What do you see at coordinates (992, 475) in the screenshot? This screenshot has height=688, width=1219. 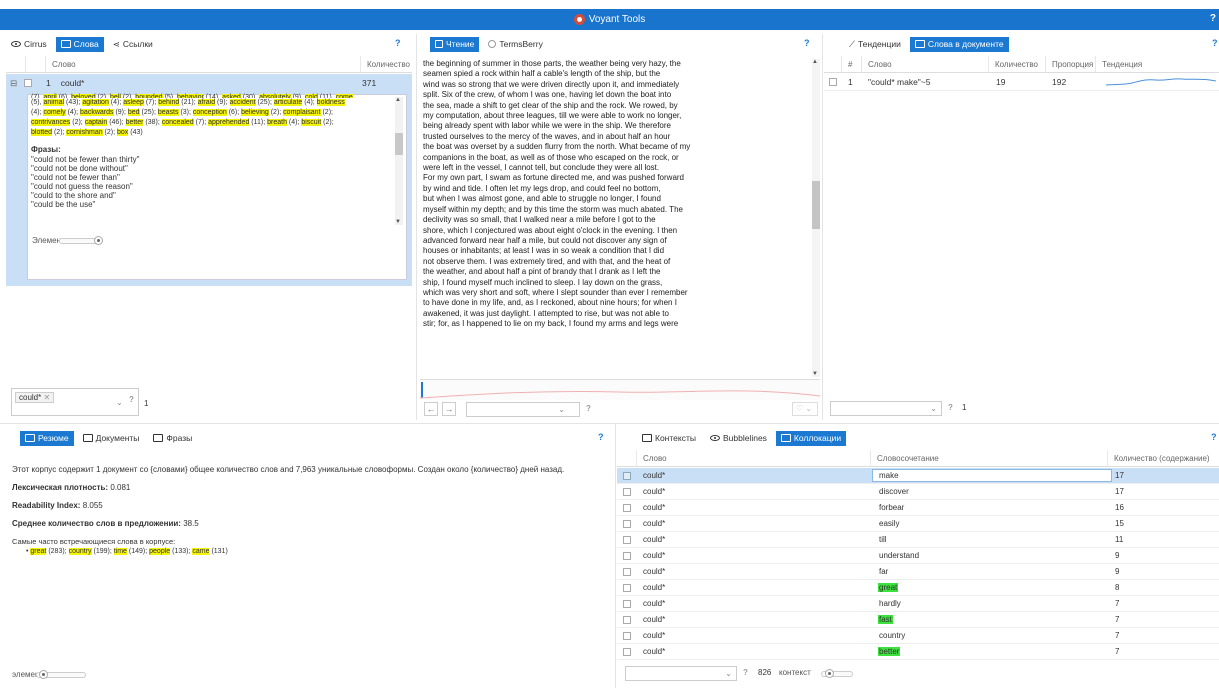 I see `row-collocate: make` at bounding box center [992, 475].